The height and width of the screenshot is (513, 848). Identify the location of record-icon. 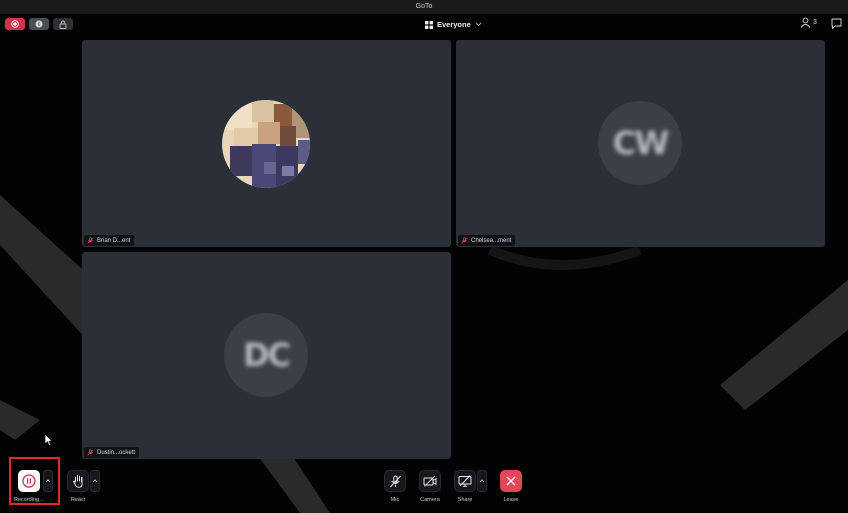
(15, 24).